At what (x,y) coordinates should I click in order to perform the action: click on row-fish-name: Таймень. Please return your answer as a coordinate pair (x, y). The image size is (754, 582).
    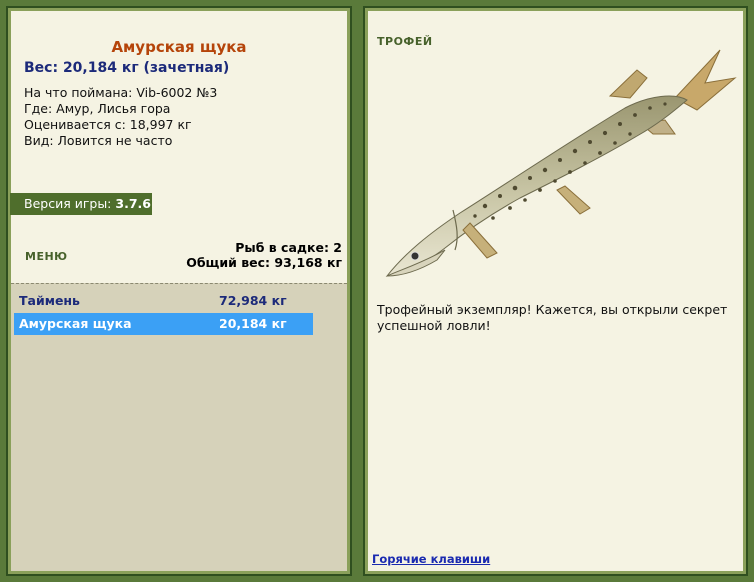
    Looking at the image, I should click on (49, 300).